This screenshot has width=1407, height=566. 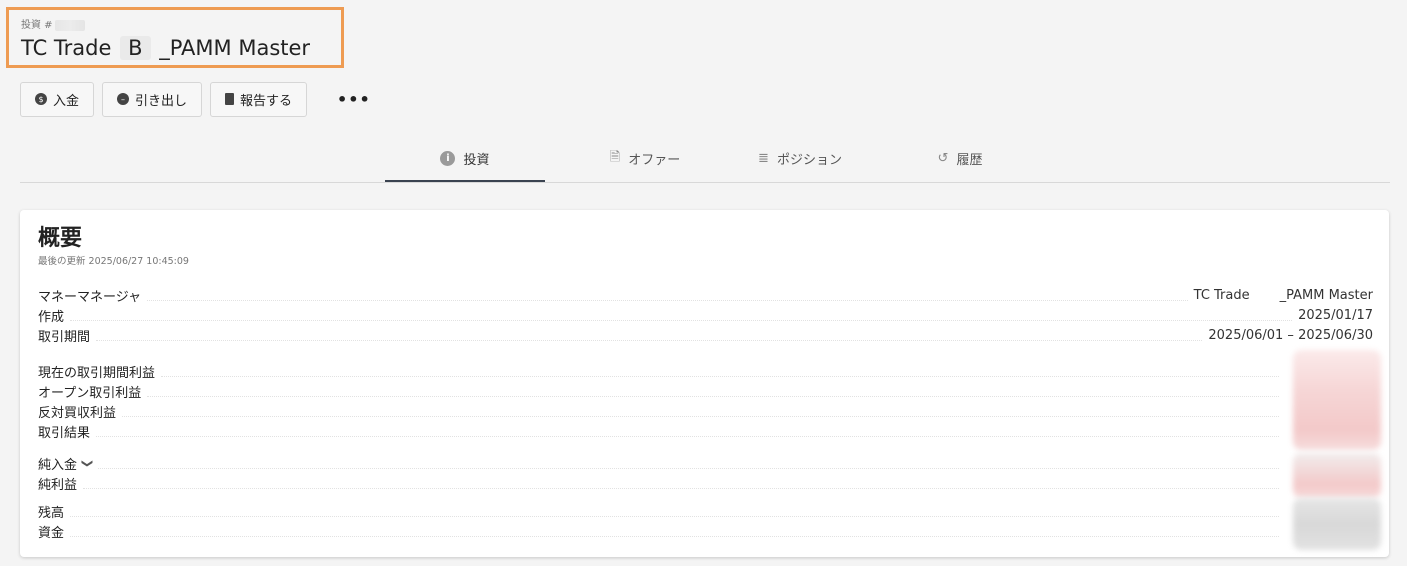 What do you see at coordinates (1290, 335) in the screenshot?
I see `period-value: 2025/06/01 – 2025/06/30` at bounding box center [1290, 335].